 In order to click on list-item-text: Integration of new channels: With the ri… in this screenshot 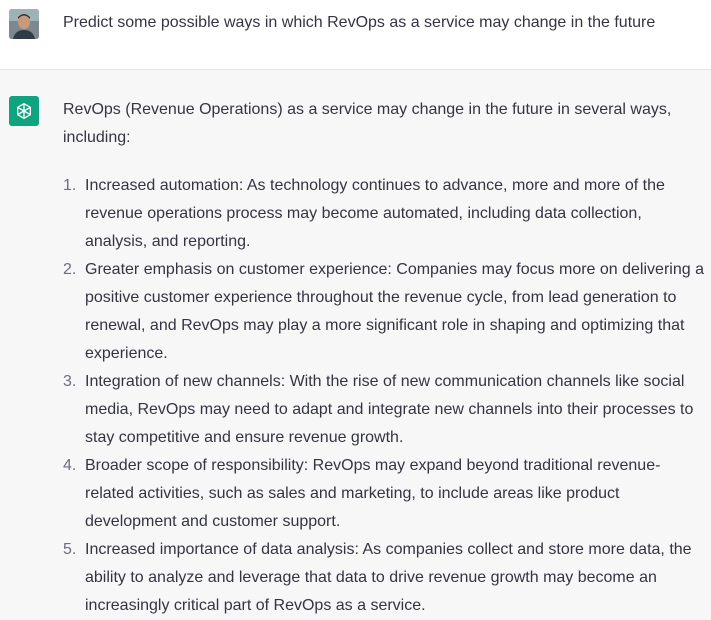, I will do `click(389, 409)`.